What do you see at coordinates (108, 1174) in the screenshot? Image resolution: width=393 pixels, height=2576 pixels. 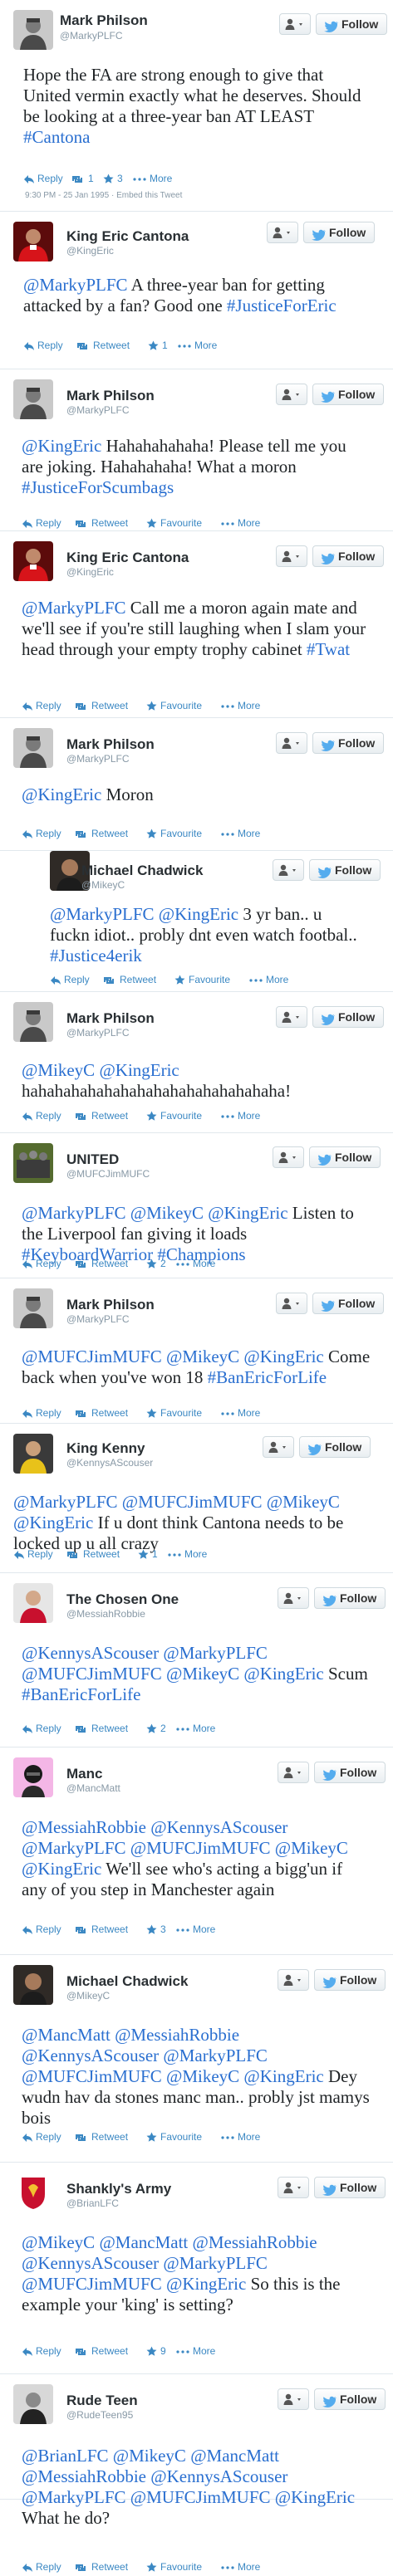 I see `screen-name: @MUFCJimMUFC` at bounding box center [108, 1174].